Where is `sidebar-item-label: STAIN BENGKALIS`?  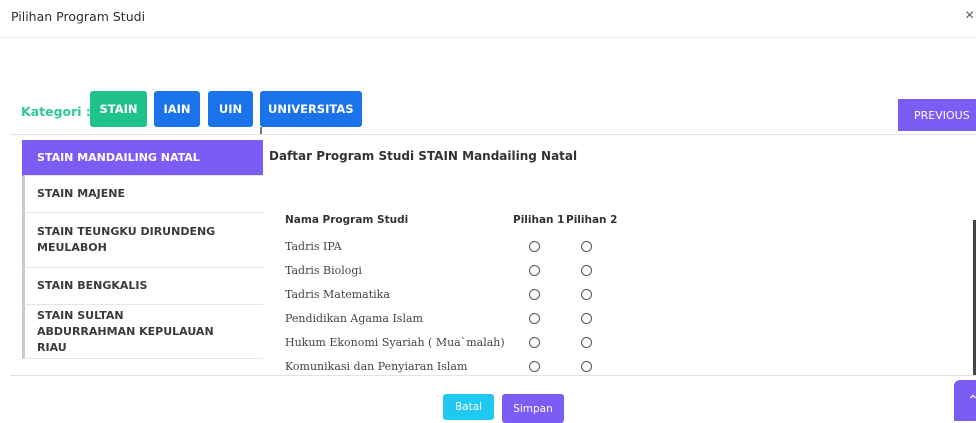 sidebar-item-label: STAIN BENGKALIS is located at coordinates (92, 285).